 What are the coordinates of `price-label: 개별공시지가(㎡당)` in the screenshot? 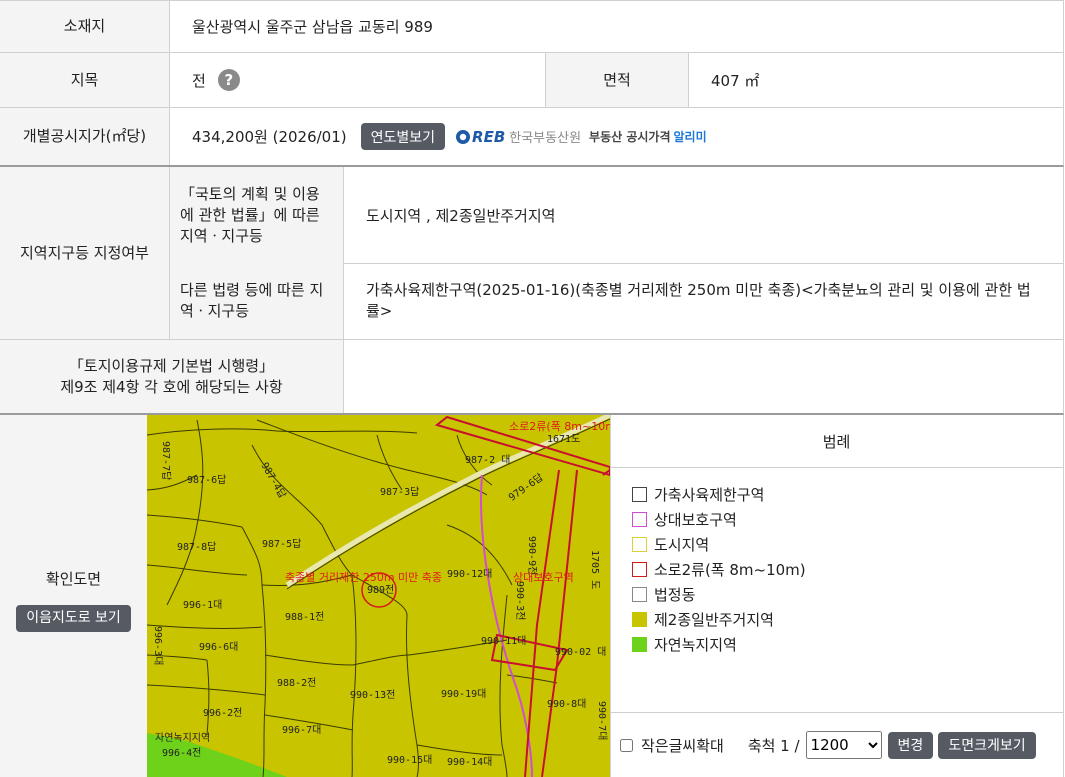 It's located at (85, 136).